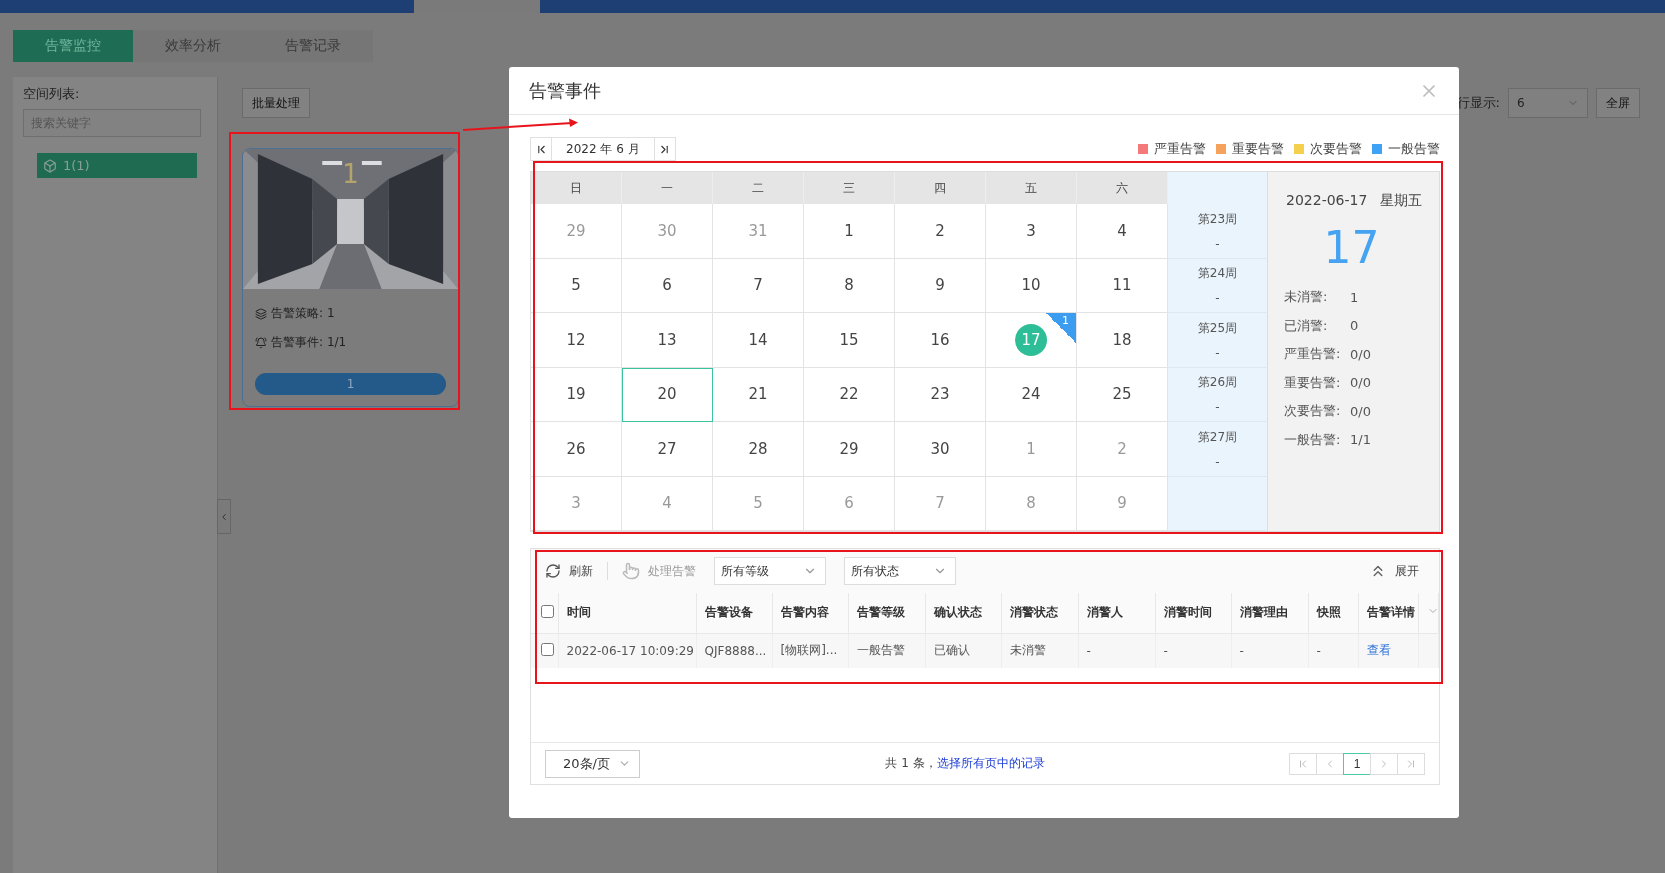 The width and height of the screenshot is (1665, 873). Describe the element at coordinates (1217, 383) in the screenshot. I see `week-label: 第26周` at that location.